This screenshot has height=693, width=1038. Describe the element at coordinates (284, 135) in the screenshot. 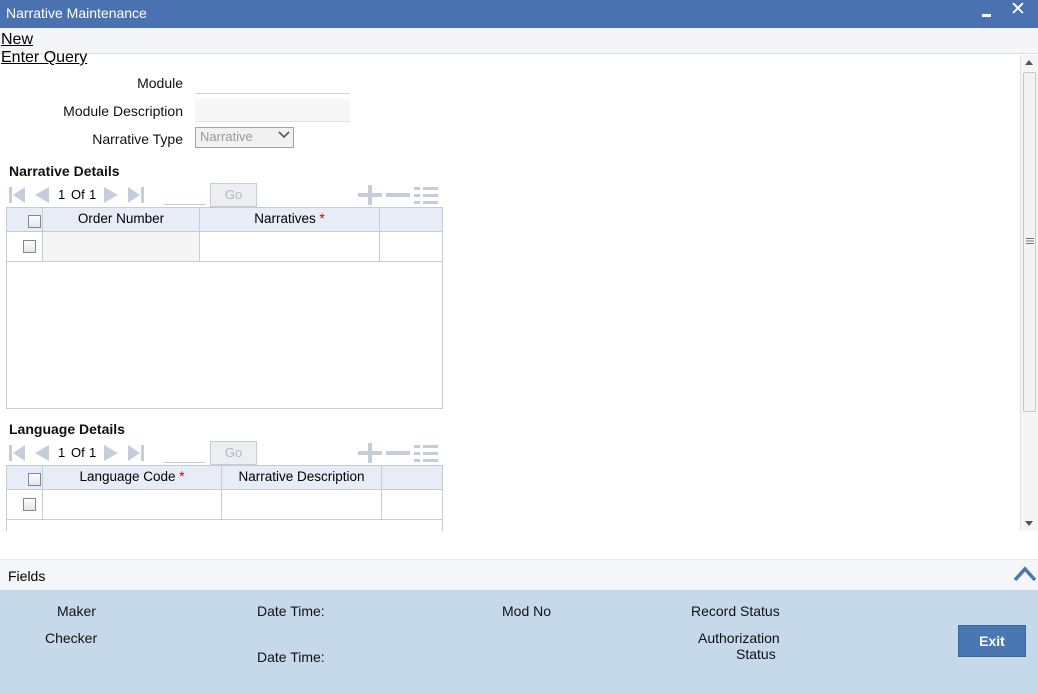

I see `chevron-down-icon` at that location.